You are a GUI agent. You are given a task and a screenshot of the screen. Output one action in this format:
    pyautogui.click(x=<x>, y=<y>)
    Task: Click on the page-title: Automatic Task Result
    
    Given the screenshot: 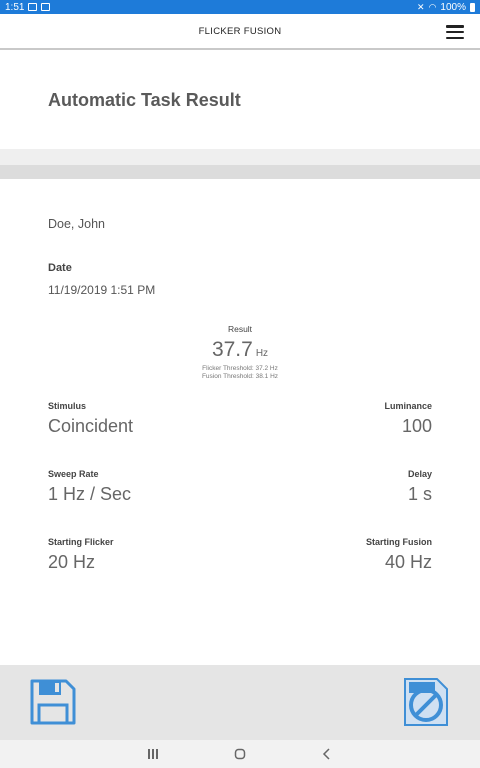 What is the action you would take?
    pyautogui.click(x=144, y=100)
    